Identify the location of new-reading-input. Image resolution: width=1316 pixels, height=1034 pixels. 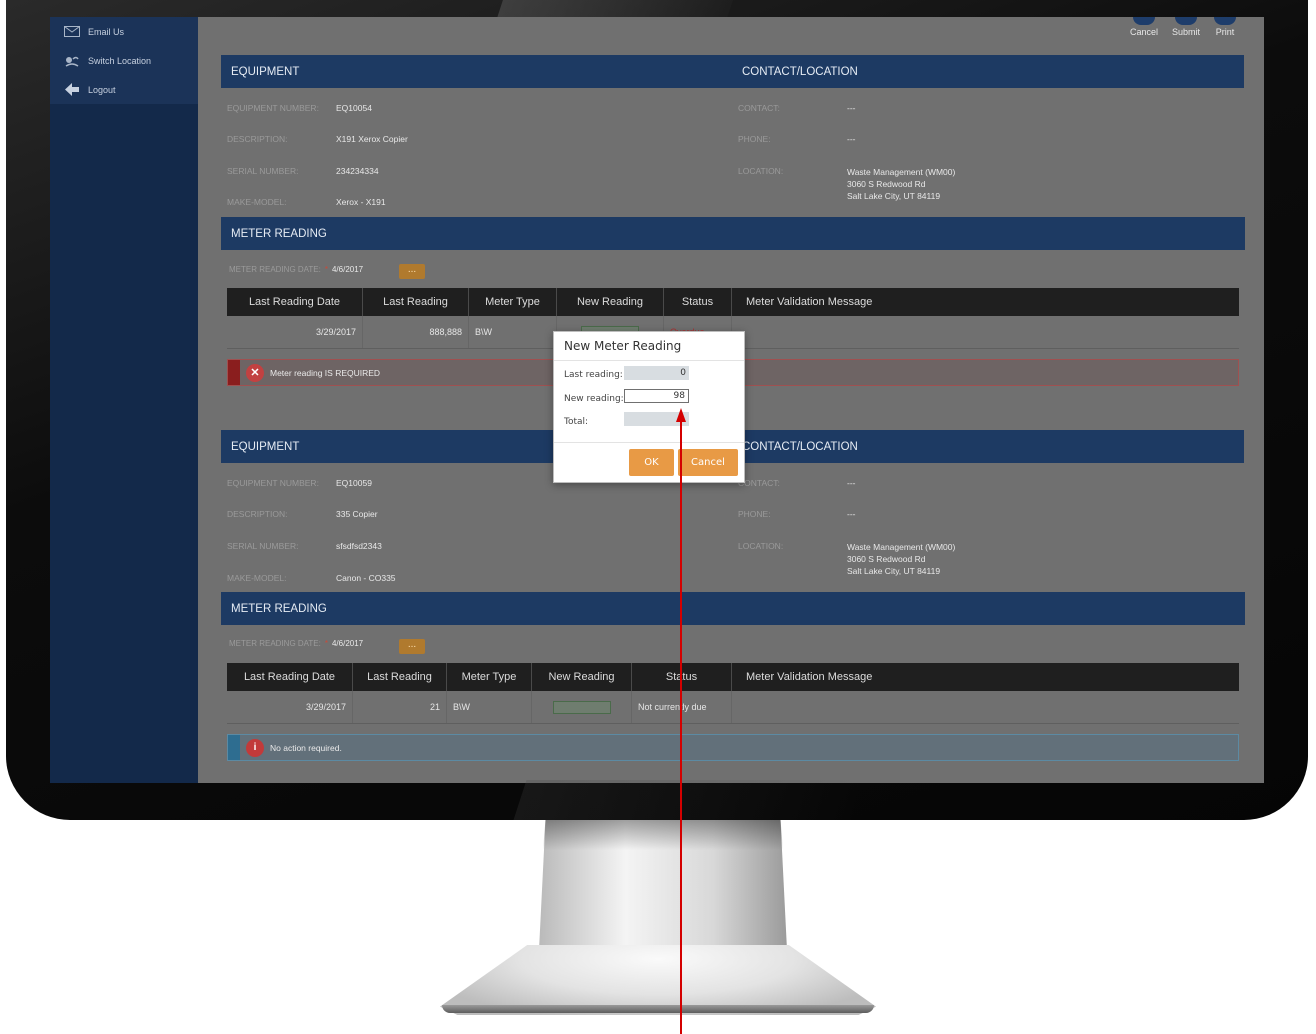
(581, 707).